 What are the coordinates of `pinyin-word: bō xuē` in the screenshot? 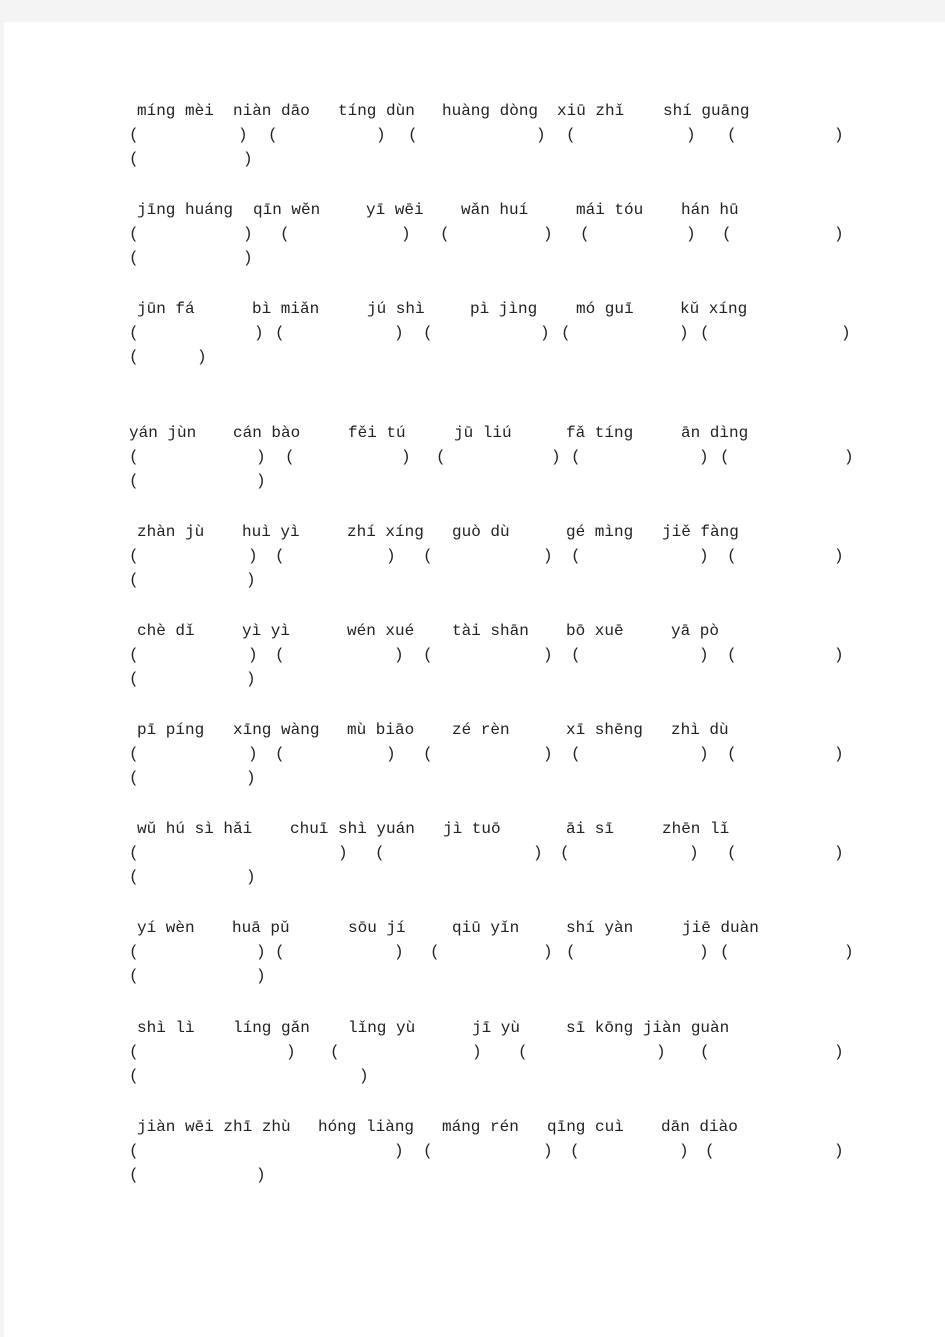 It's located at (595, 631).